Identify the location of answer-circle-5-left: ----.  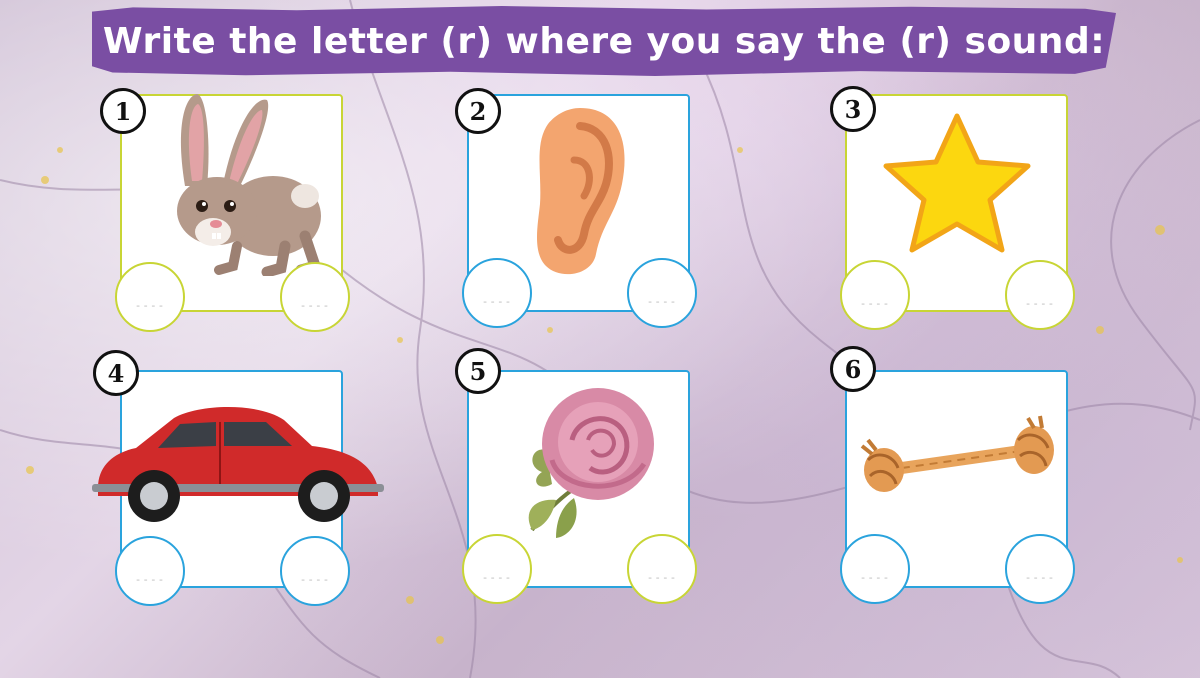
(497, 569).